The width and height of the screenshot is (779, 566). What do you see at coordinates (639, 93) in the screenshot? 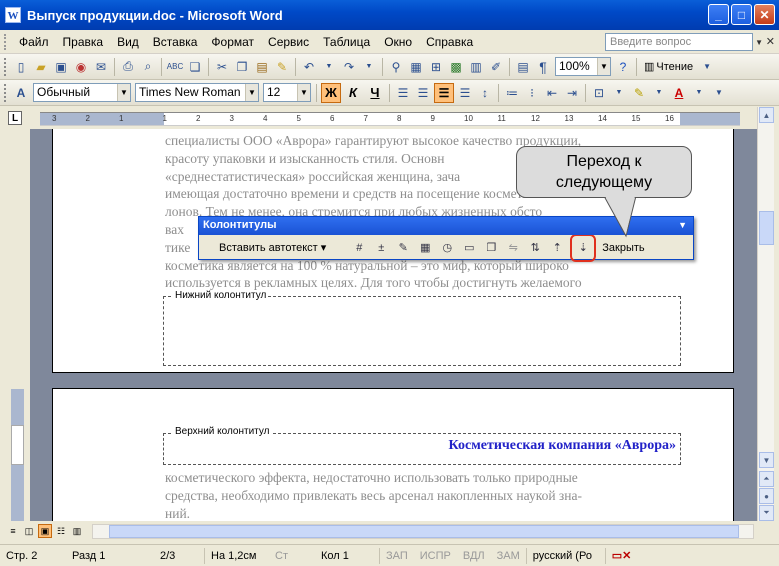
I see `highlight-icon: ✎` at bounding box center [639, 93].